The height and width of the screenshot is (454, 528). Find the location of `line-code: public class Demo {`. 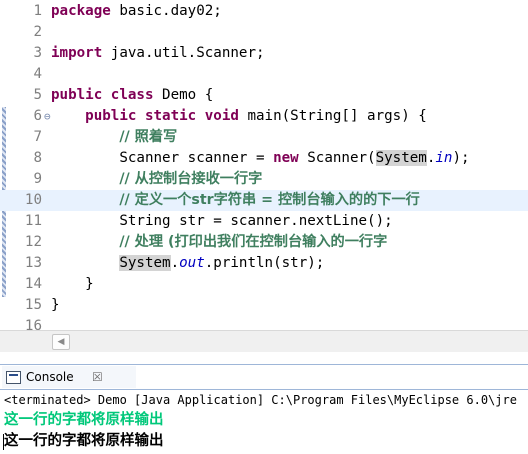

line-code: public class Demo { is located at coordinates (132, 95).